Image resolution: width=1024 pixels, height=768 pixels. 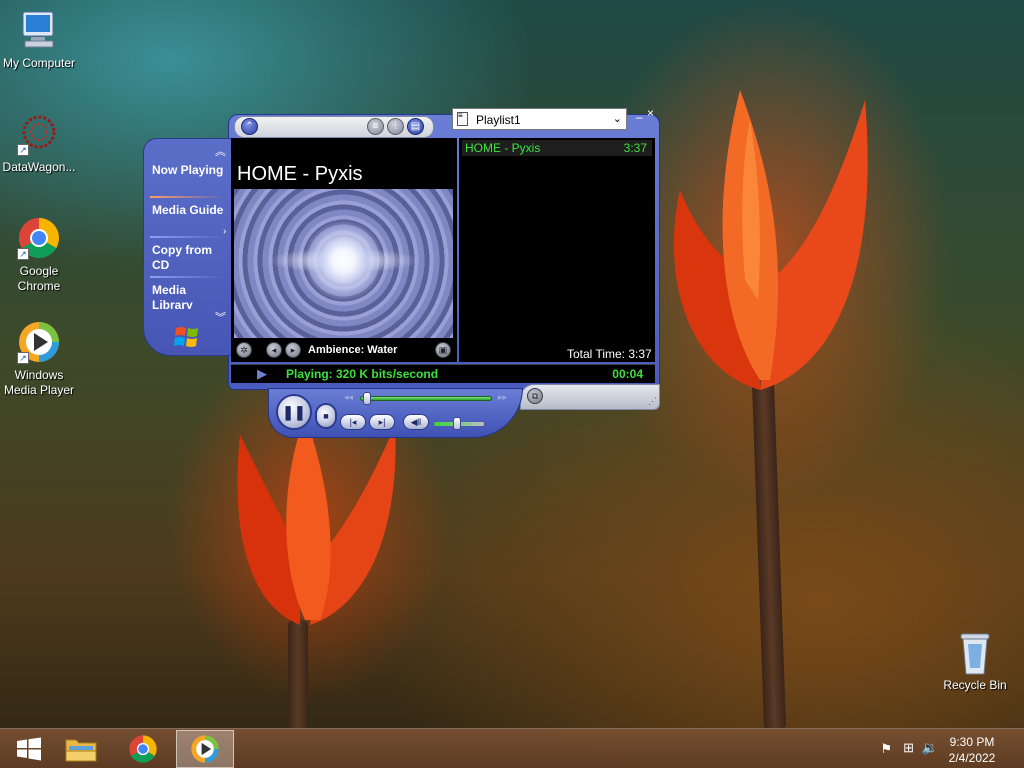 I want to click on desktop-icon-google-chrome: ↗ Google Chrome, so click(x=39, y=255).